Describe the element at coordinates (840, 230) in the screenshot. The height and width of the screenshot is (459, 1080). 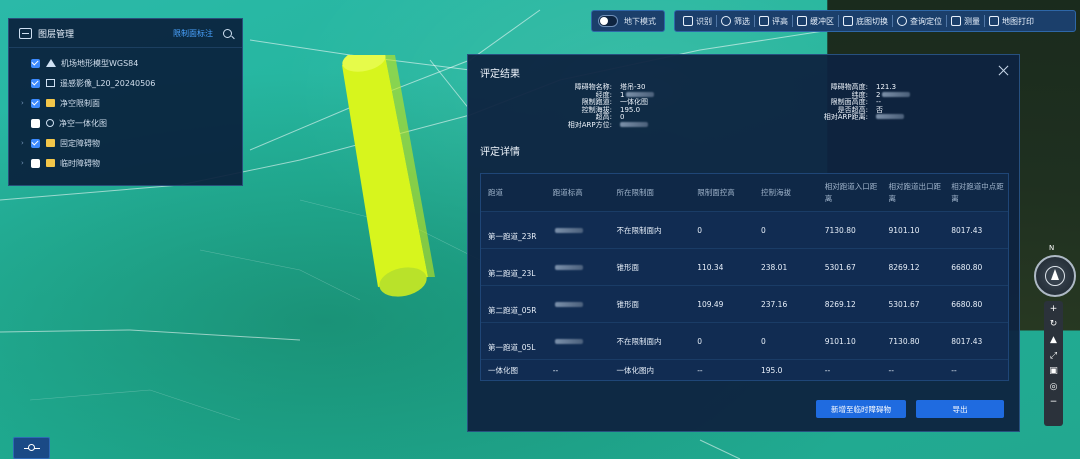
I see `table-cell: 7130.80` at that location.